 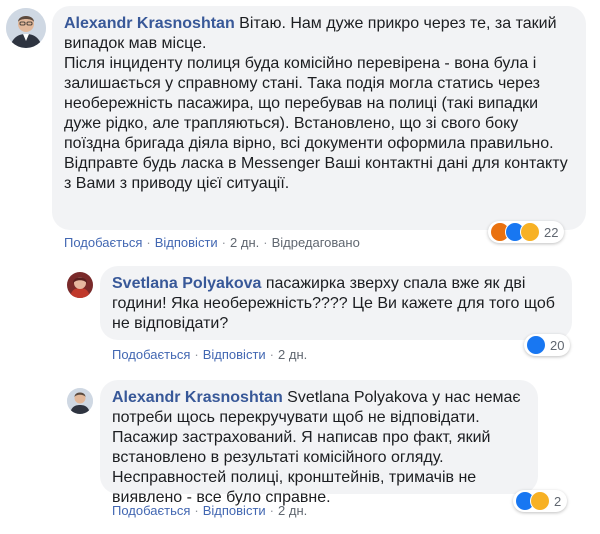 I want to click on comment-author: Svetlana Polyakova, so click(x=186, y=283).